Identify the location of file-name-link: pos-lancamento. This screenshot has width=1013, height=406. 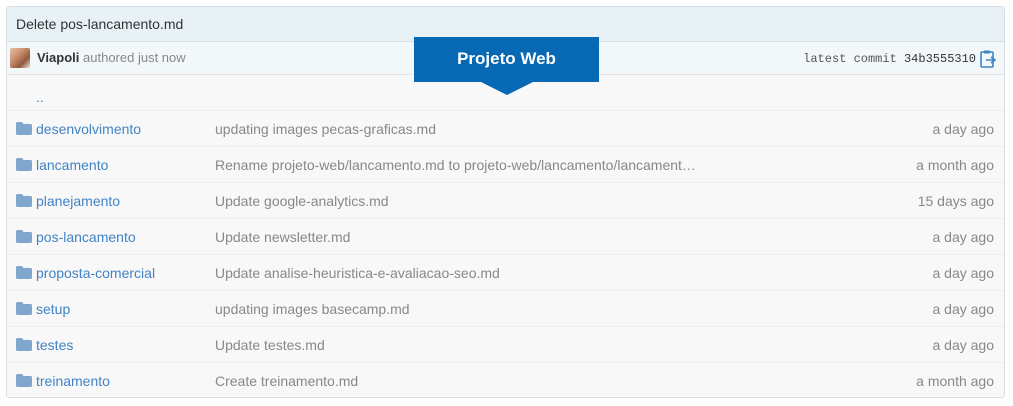
(86, 237).